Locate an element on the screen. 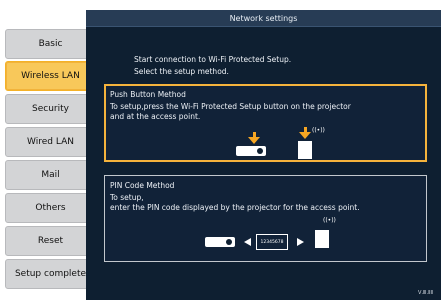 Image resolution: width=441 pixels, height=300 pixels. pin-code-display: 12345678 is located at coordinates (272, 242).